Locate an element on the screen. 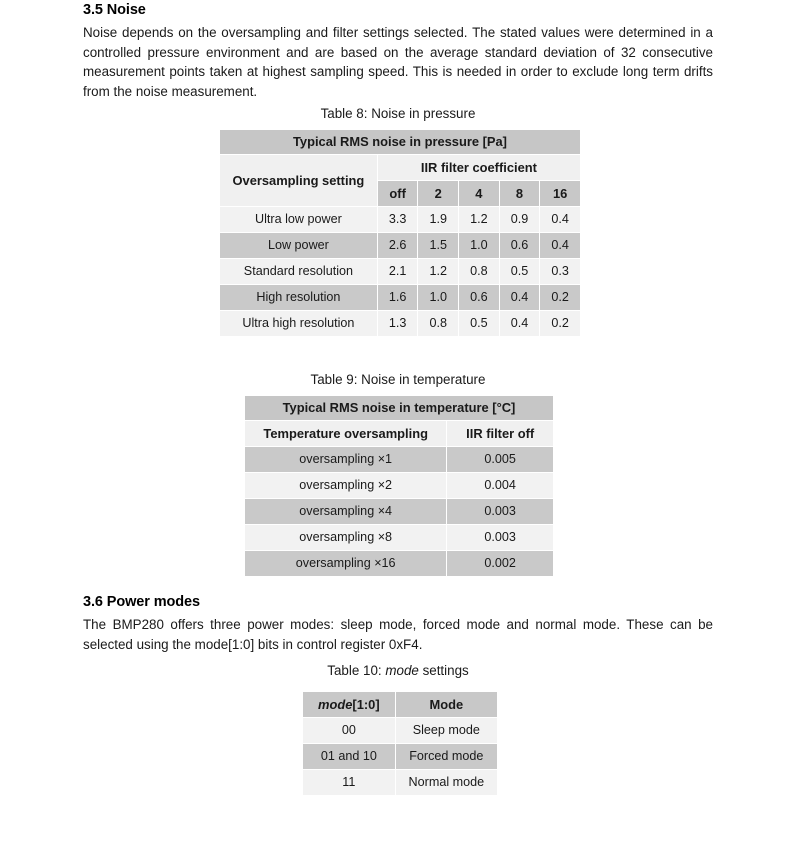 The height and width of the screenshot is (843, 786). table8-subheader-2: 2 is located at coordinates (438, 193).